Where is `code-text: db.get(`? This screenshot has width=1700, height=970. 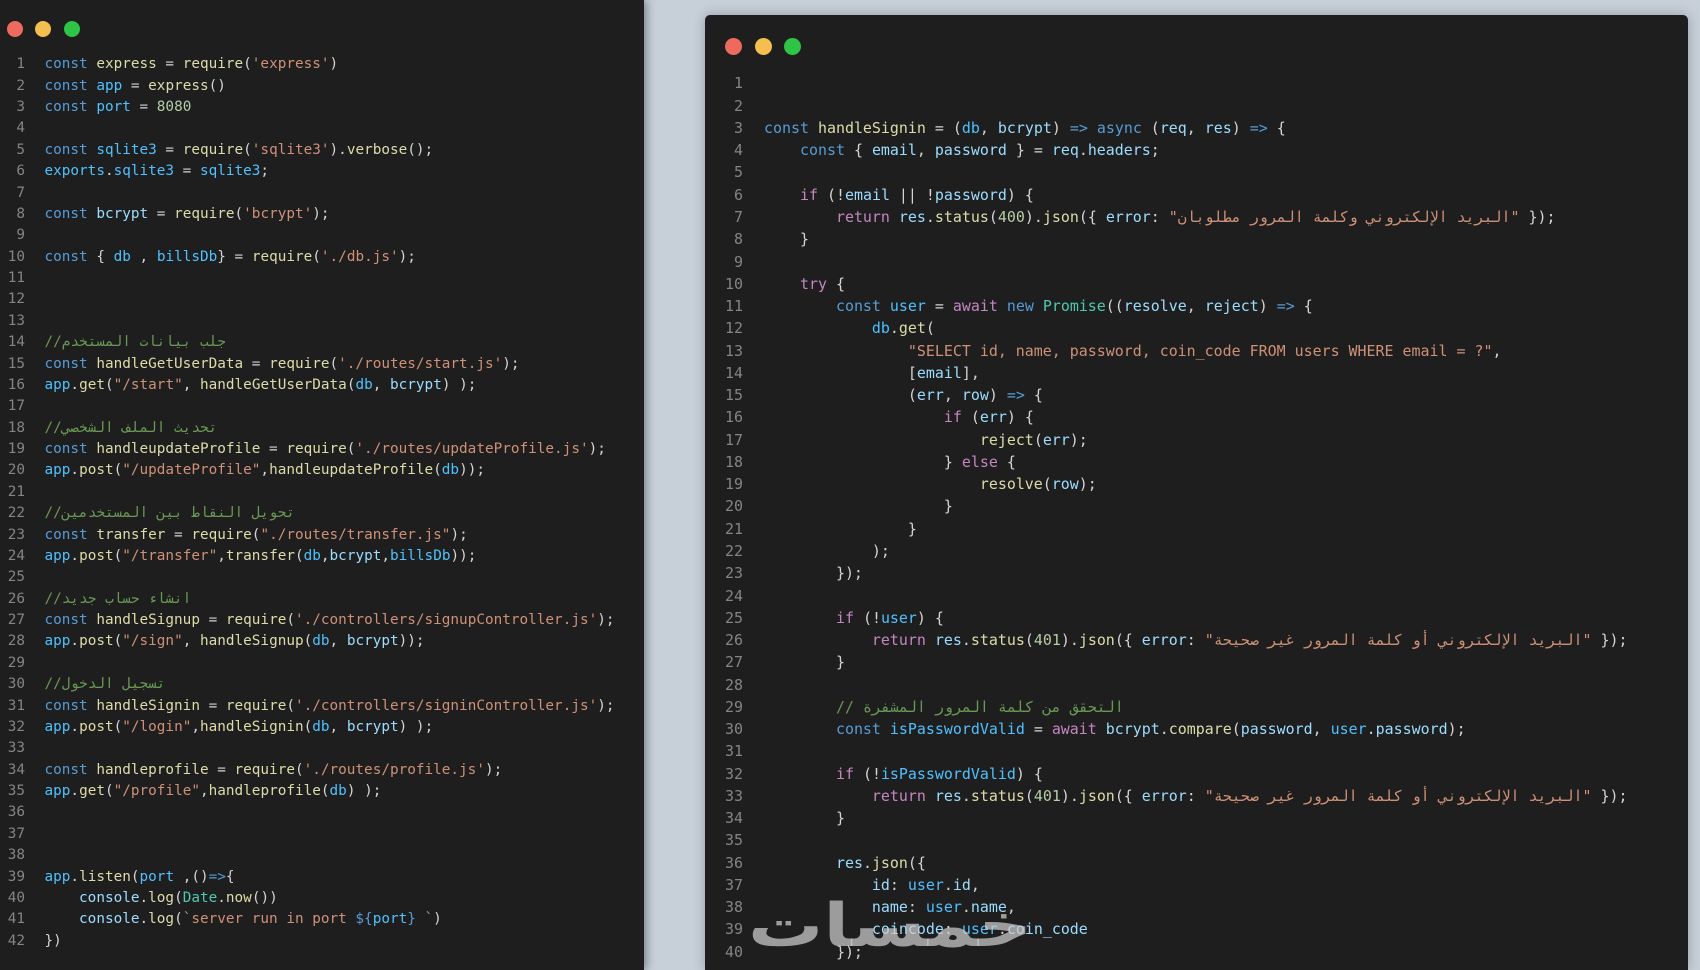
code-text: db.get( is located at coordinates (849, 328).